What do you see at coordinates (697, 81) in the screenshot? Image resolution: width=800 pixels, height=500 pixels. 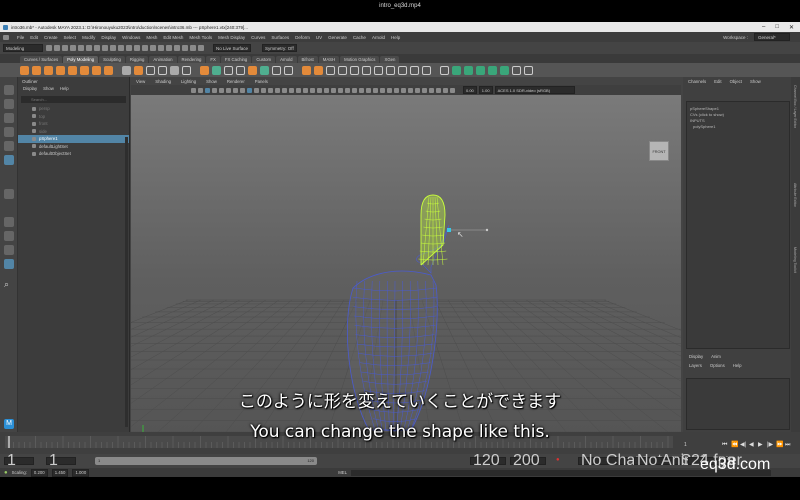 I see `channel-menu-channels: Channels` at bounding box center [697, 81].